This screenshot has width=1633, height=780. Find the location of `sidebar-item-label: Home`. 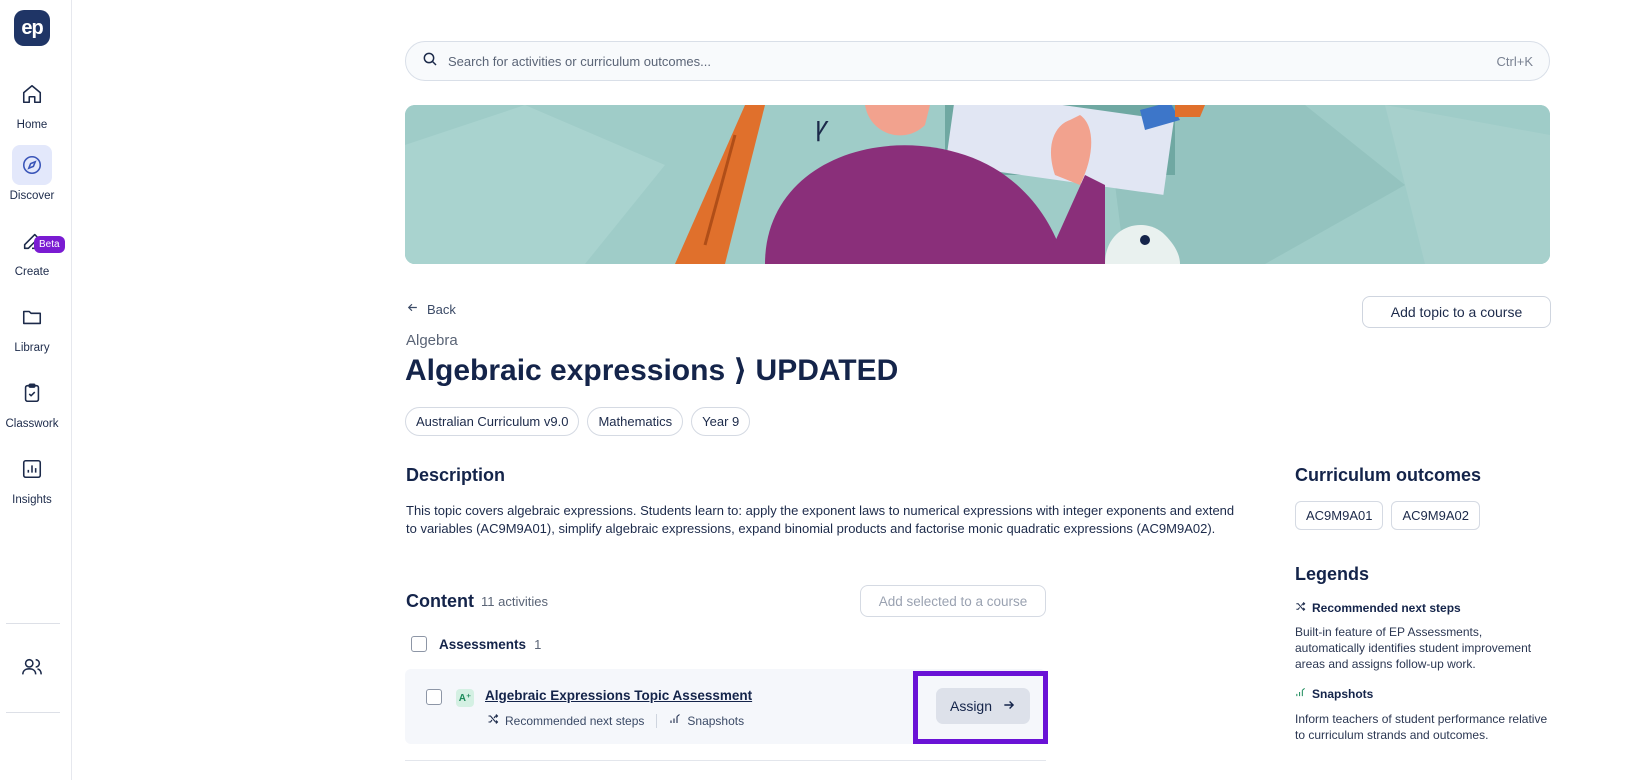

sidebar-item-label: Home is located at coordinates (32, 125).